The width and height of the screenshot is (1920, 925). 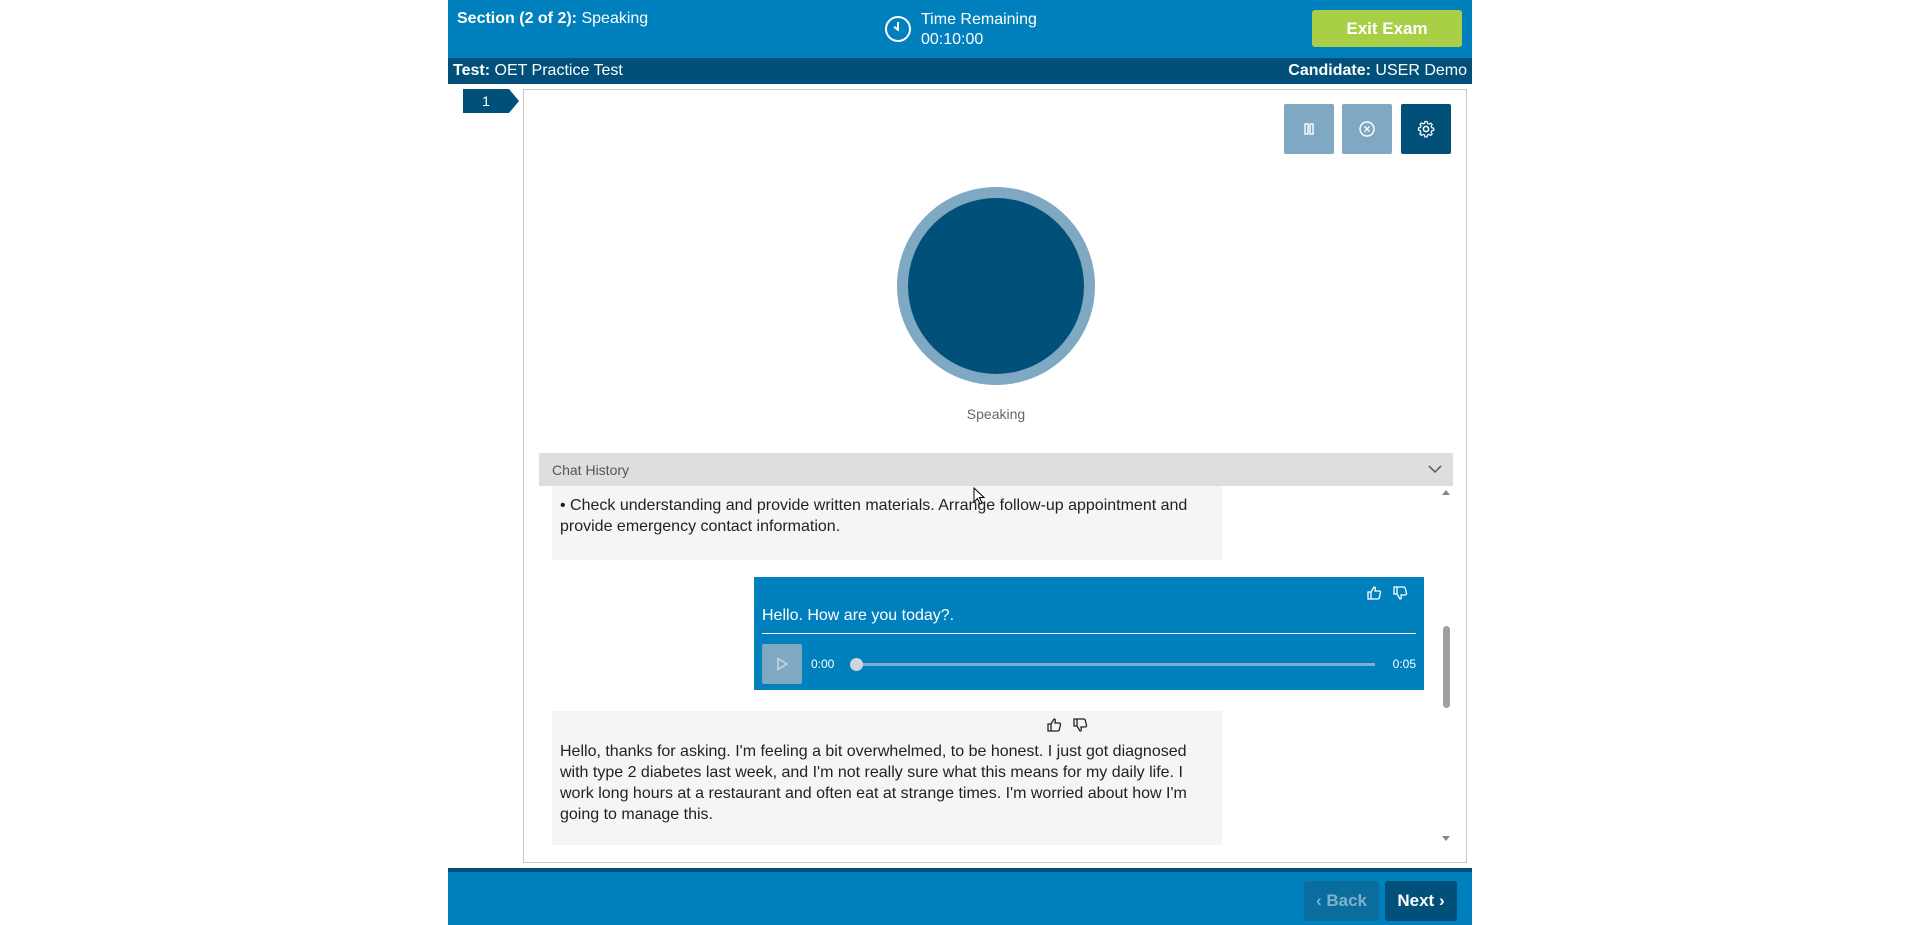 What do you see at coordinates (1416, 900) in the screenshot?
I see `next-label: Next` at bounding box center [1416, 900].